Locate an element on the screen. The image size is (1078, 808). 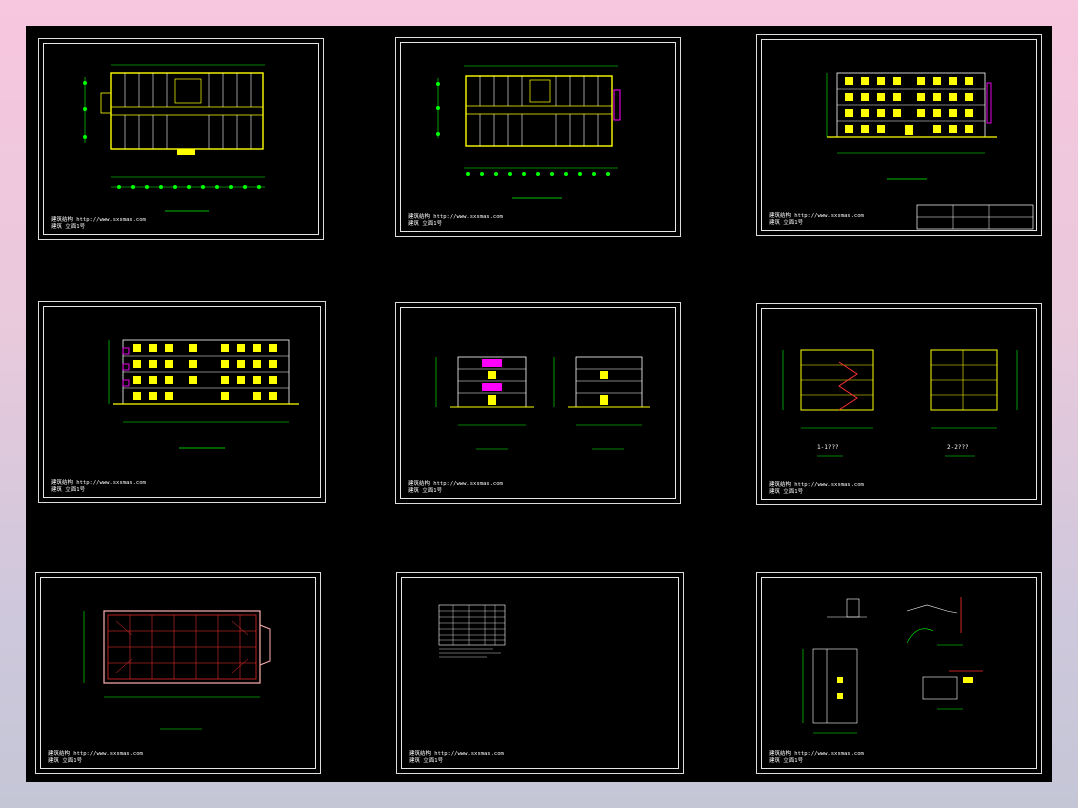
section-label-2: 2-2??? is located at coordinates (958, 447).